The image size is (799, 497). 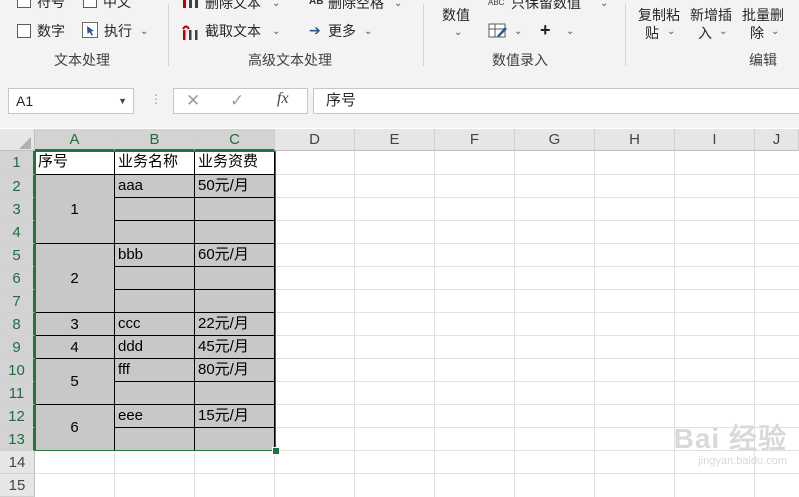 What do you see at coordinates (90, 4) in the screenshot?
I see `chinese-checkbox` at bounding box center [90, 4].